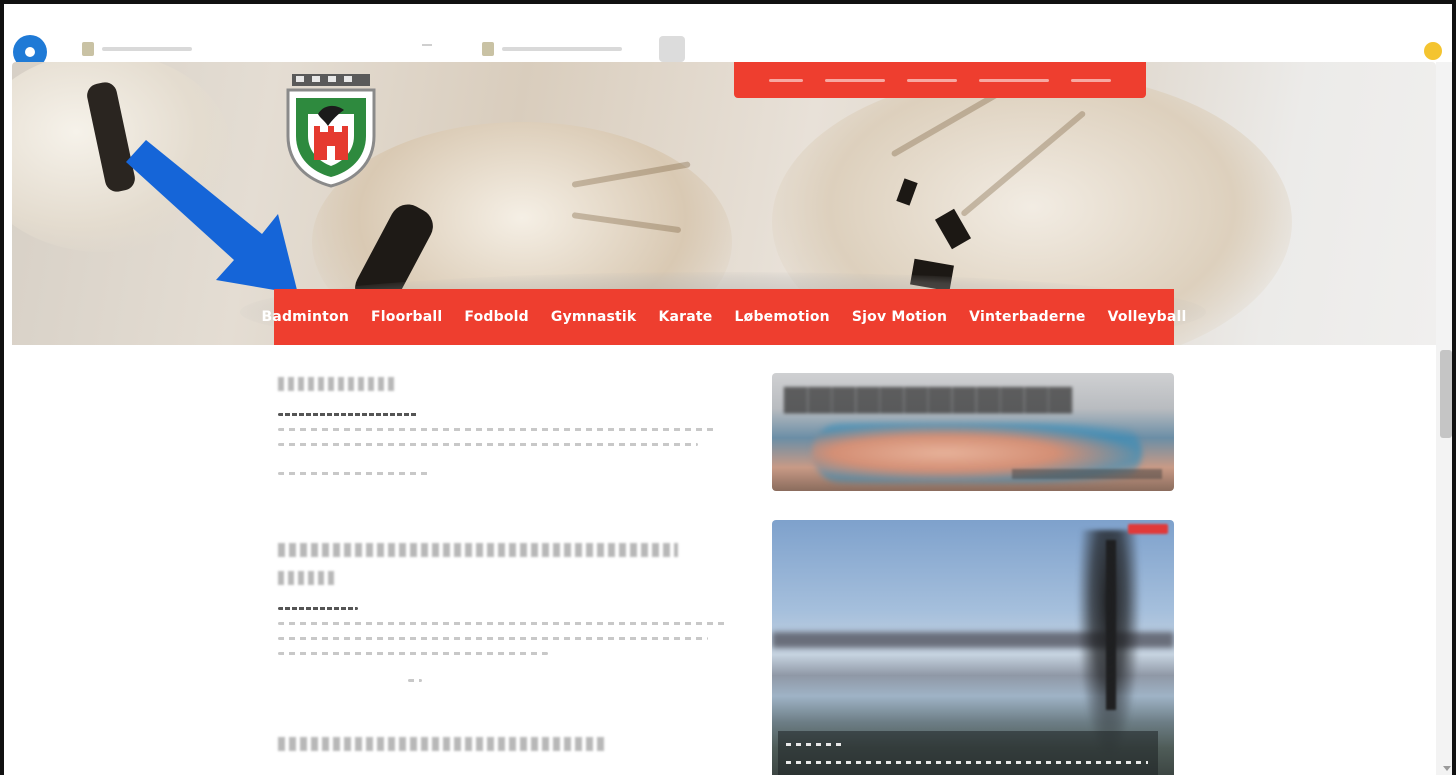  I want to click on event-banner-image: ▆▆▆▆▆▆▆▆▆▆▆▆, so click(973, 432).